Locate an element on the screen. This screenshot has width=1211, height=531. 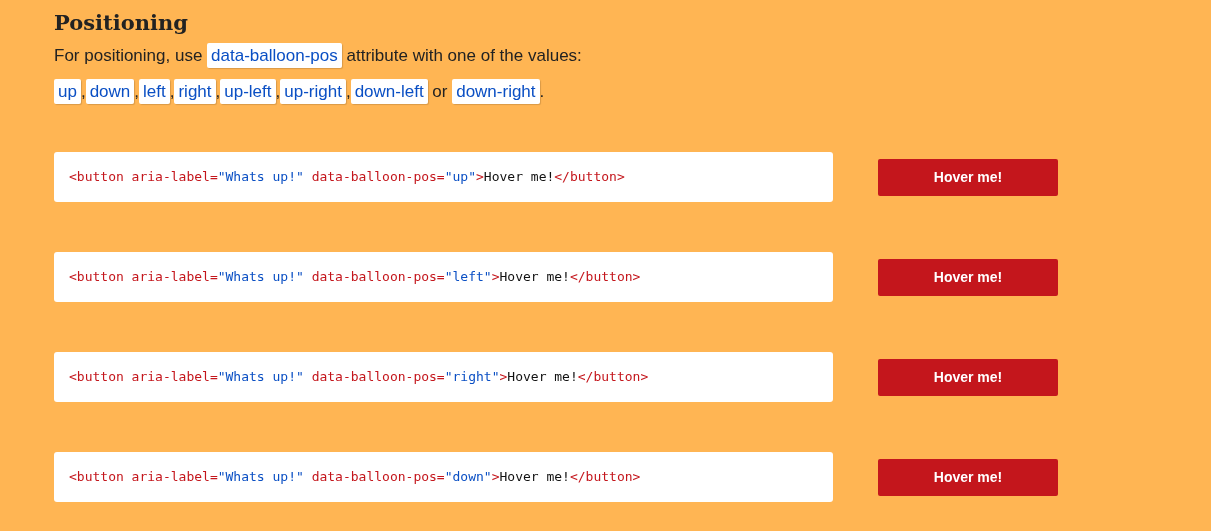
code-line: <button aria-label="Whats up!" data-balloon-pos="left">Hover me!</button> is located at coordinates (355, 277).